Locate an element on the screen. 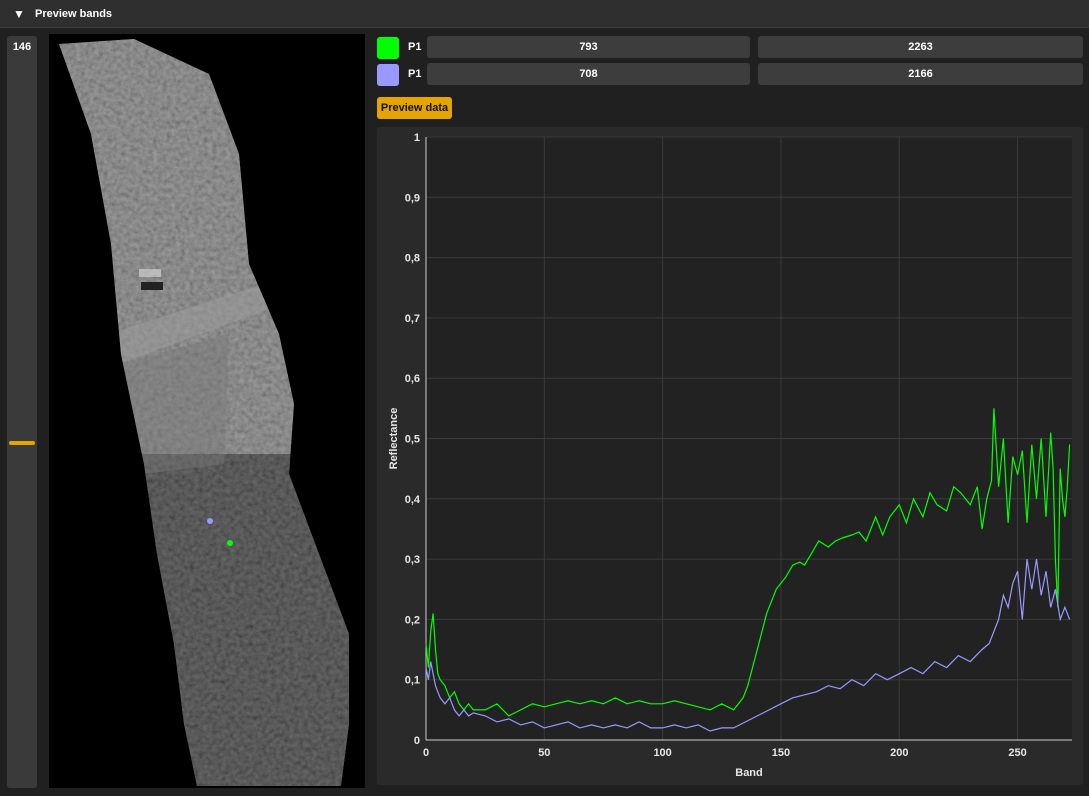 This screenshot has width=1089, height=796. point-x-field: 708 is located at coordinates (588, 74).